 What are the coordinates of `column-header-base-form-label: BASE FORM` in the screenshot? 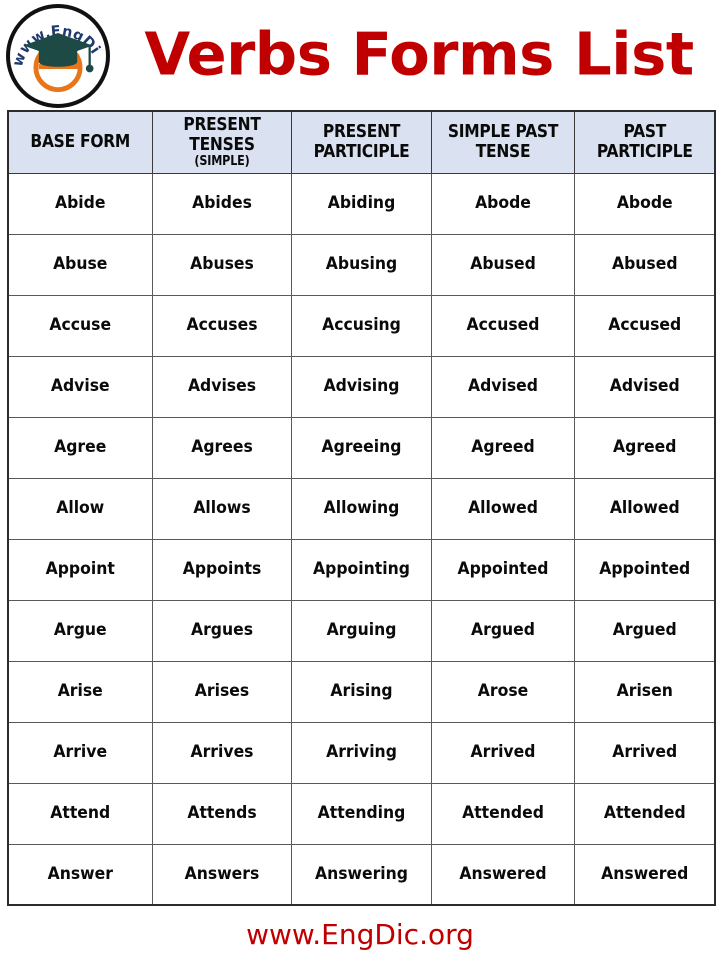 It's located at (80, 142).